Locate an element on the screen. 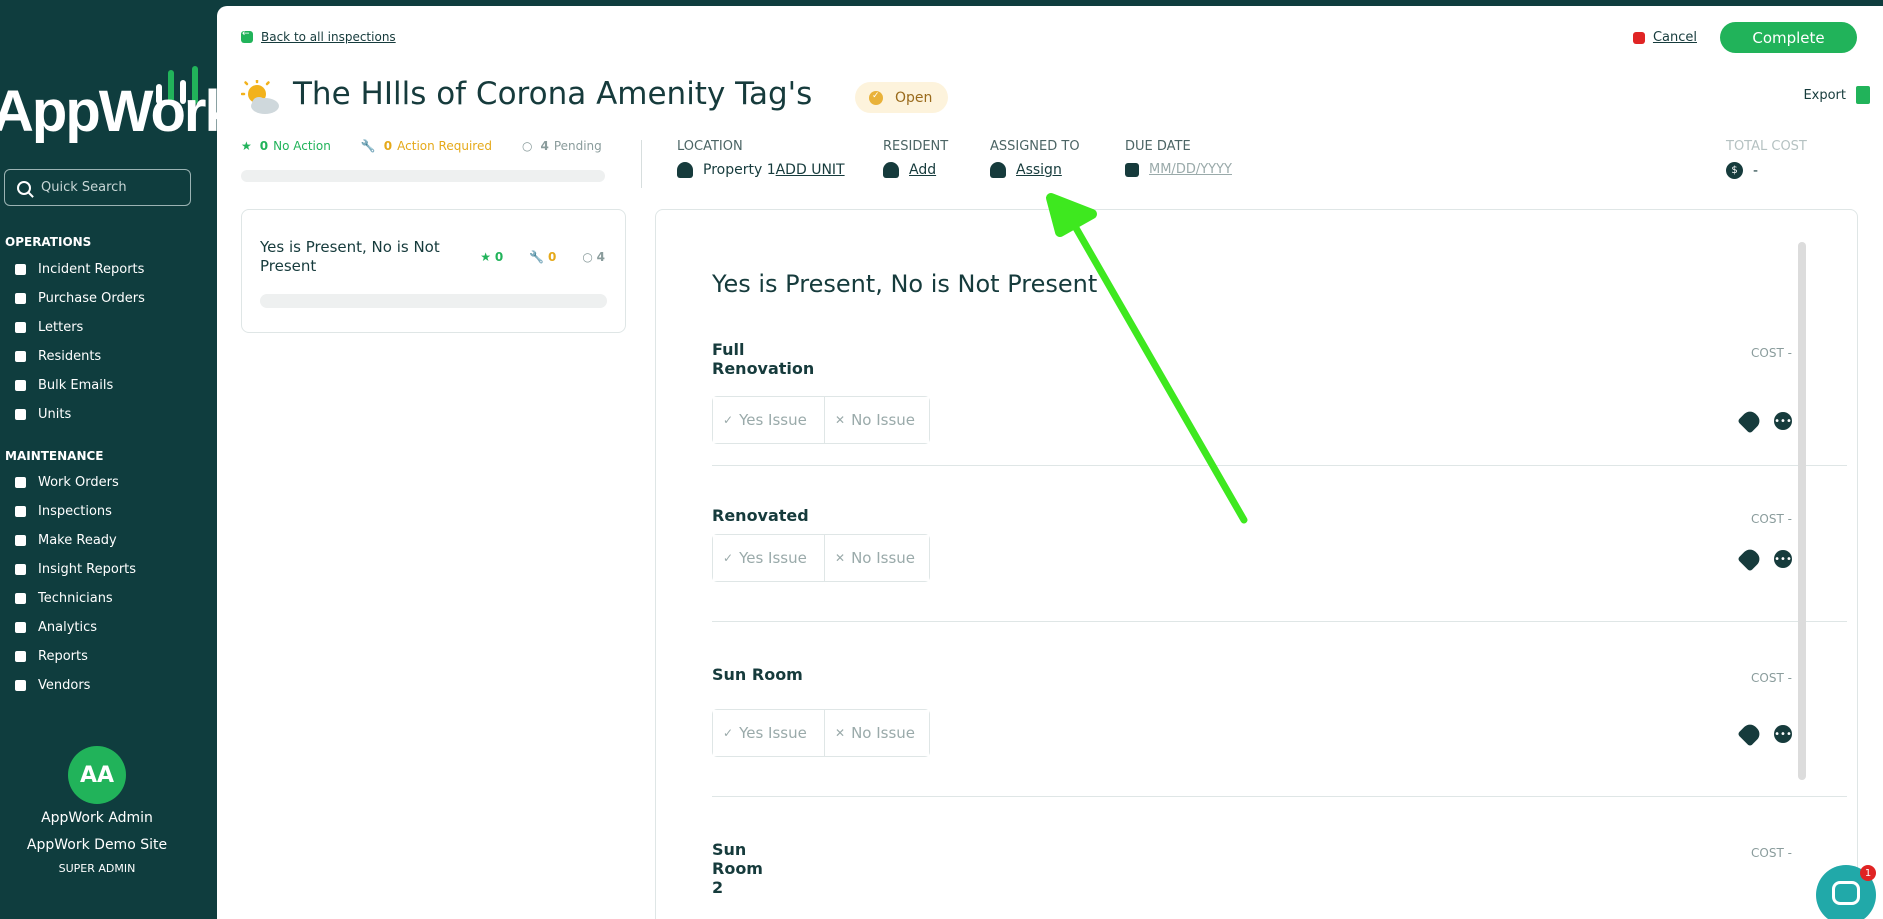  sidebar-item-units: Units is located at coordinates (43, 414).